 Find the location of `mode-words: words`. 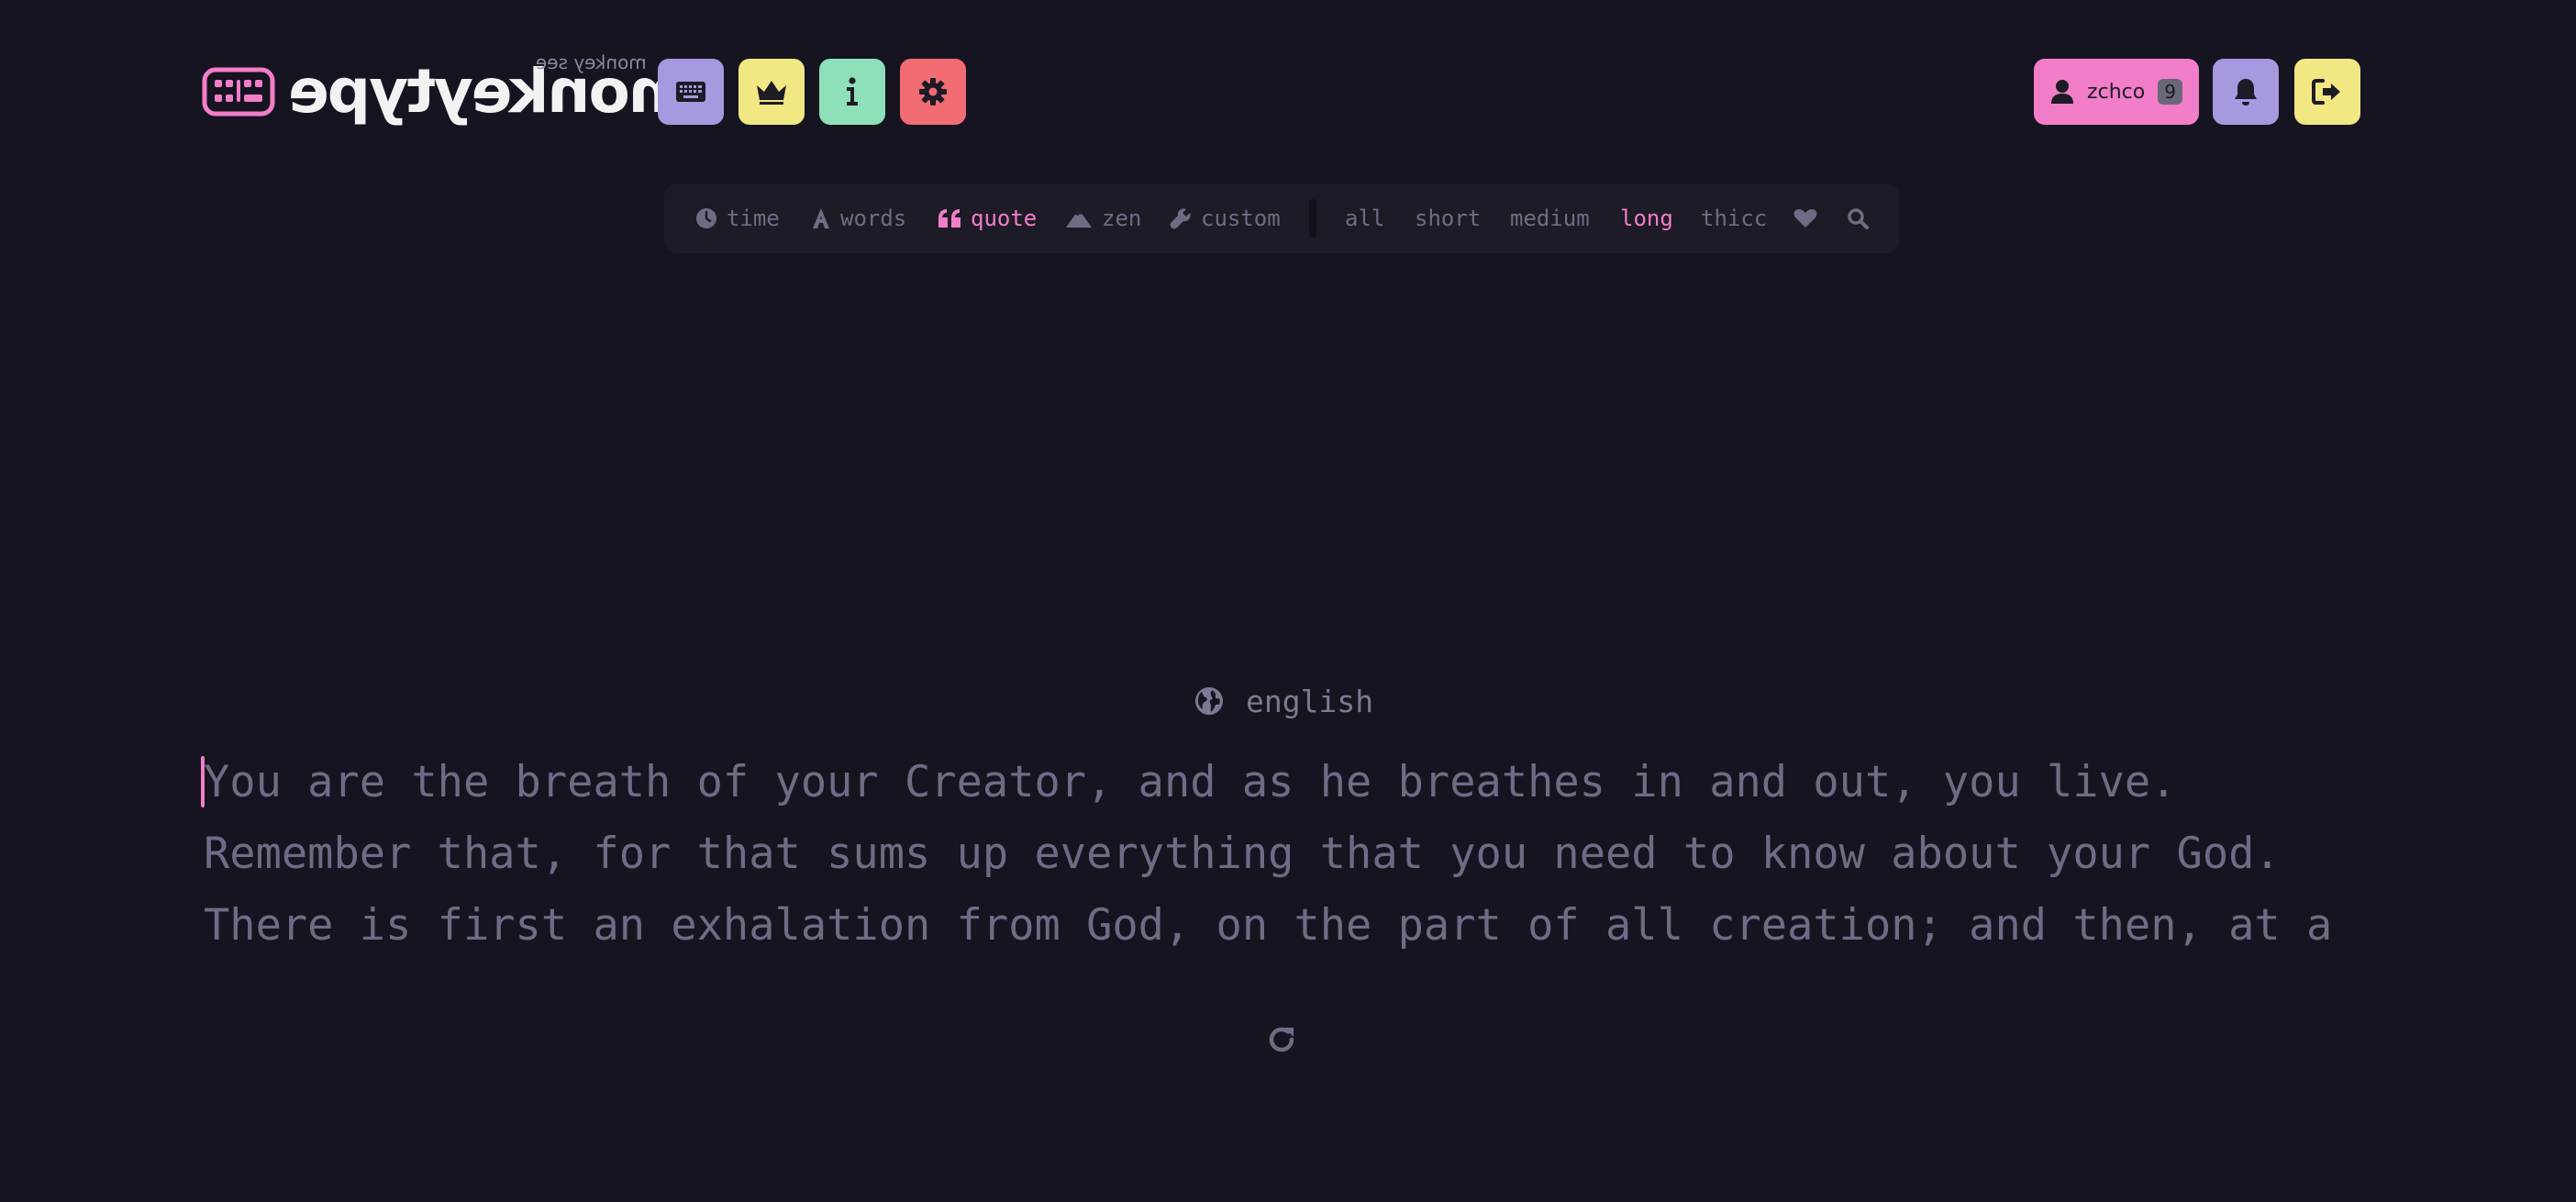

mode-words: words is located at coordinates (858, 218).